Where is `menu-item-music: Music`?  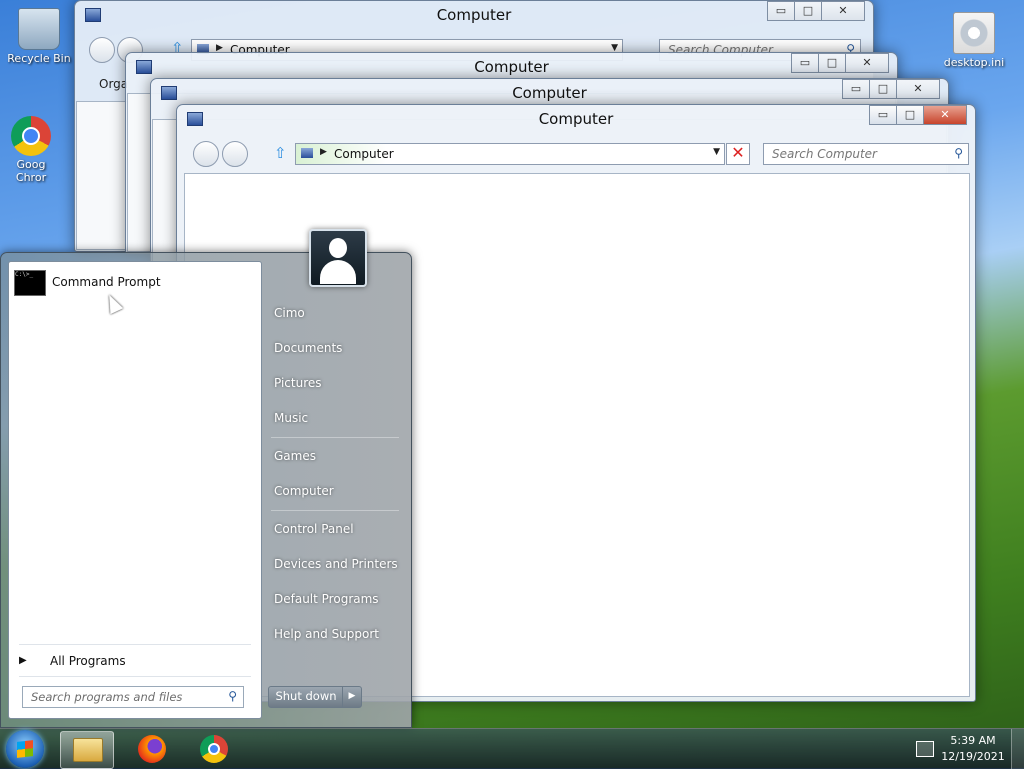
menu-item-music: Music is located at coordinates (291, 418).